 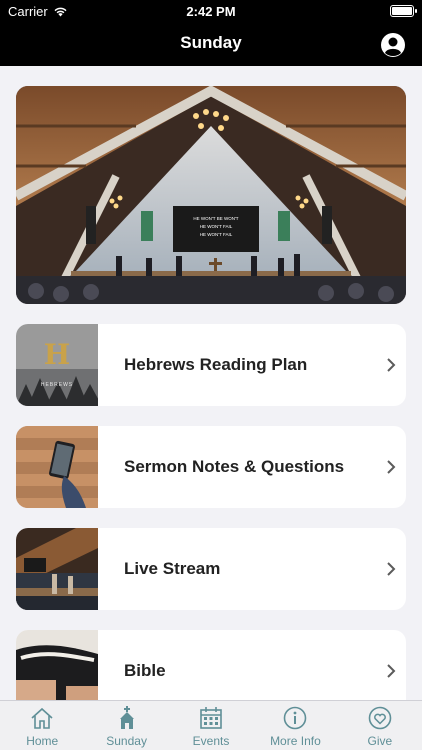 I want to click on screen-line-2: HE WON'T FAIL, so click(x=216, y=226).